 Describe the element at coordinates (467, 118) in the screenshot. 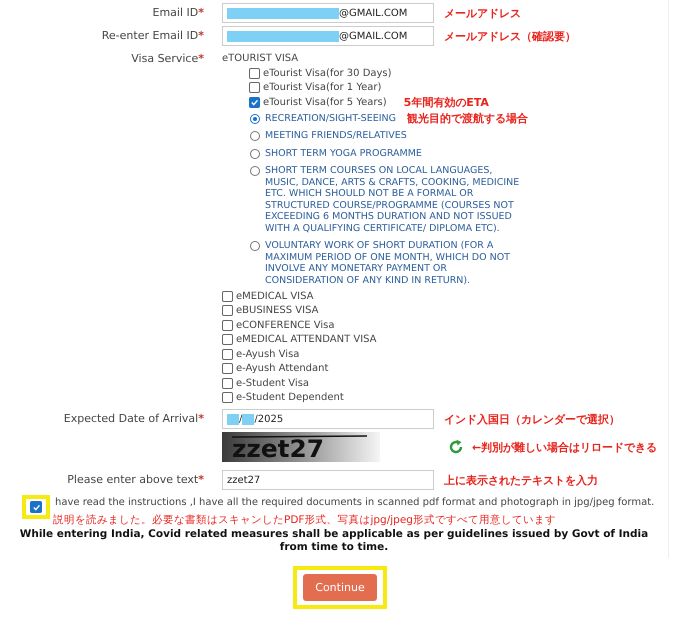

I see `annotation-note: 観光目的で渡航する場合` at that location.